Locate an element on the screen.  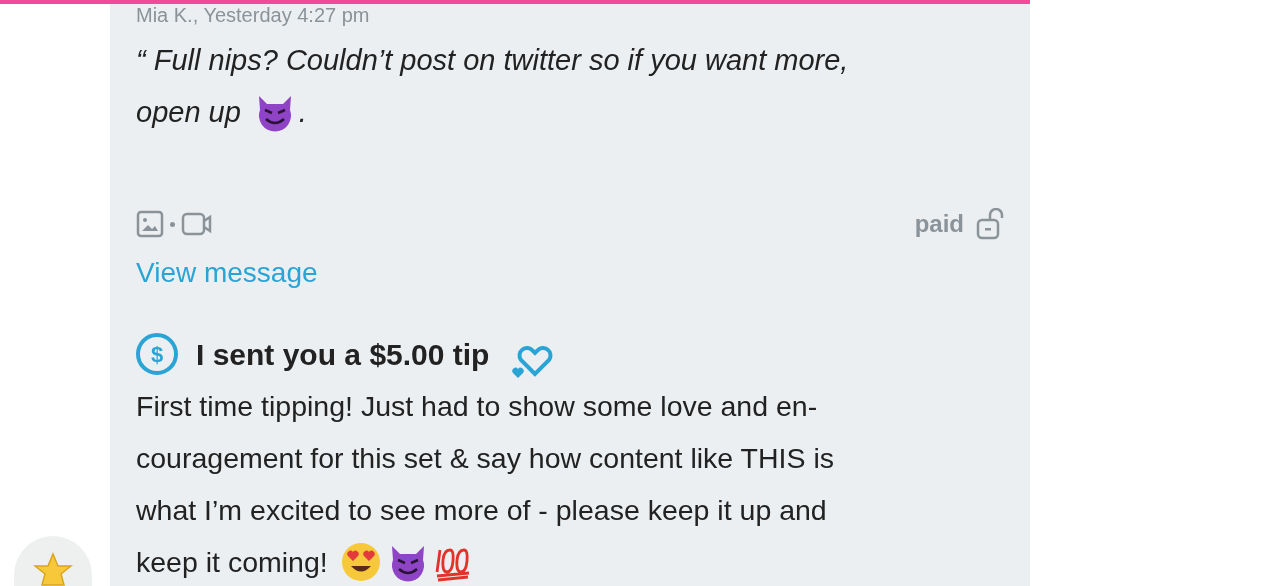
favorite-button is located at coordinates (53, 561).